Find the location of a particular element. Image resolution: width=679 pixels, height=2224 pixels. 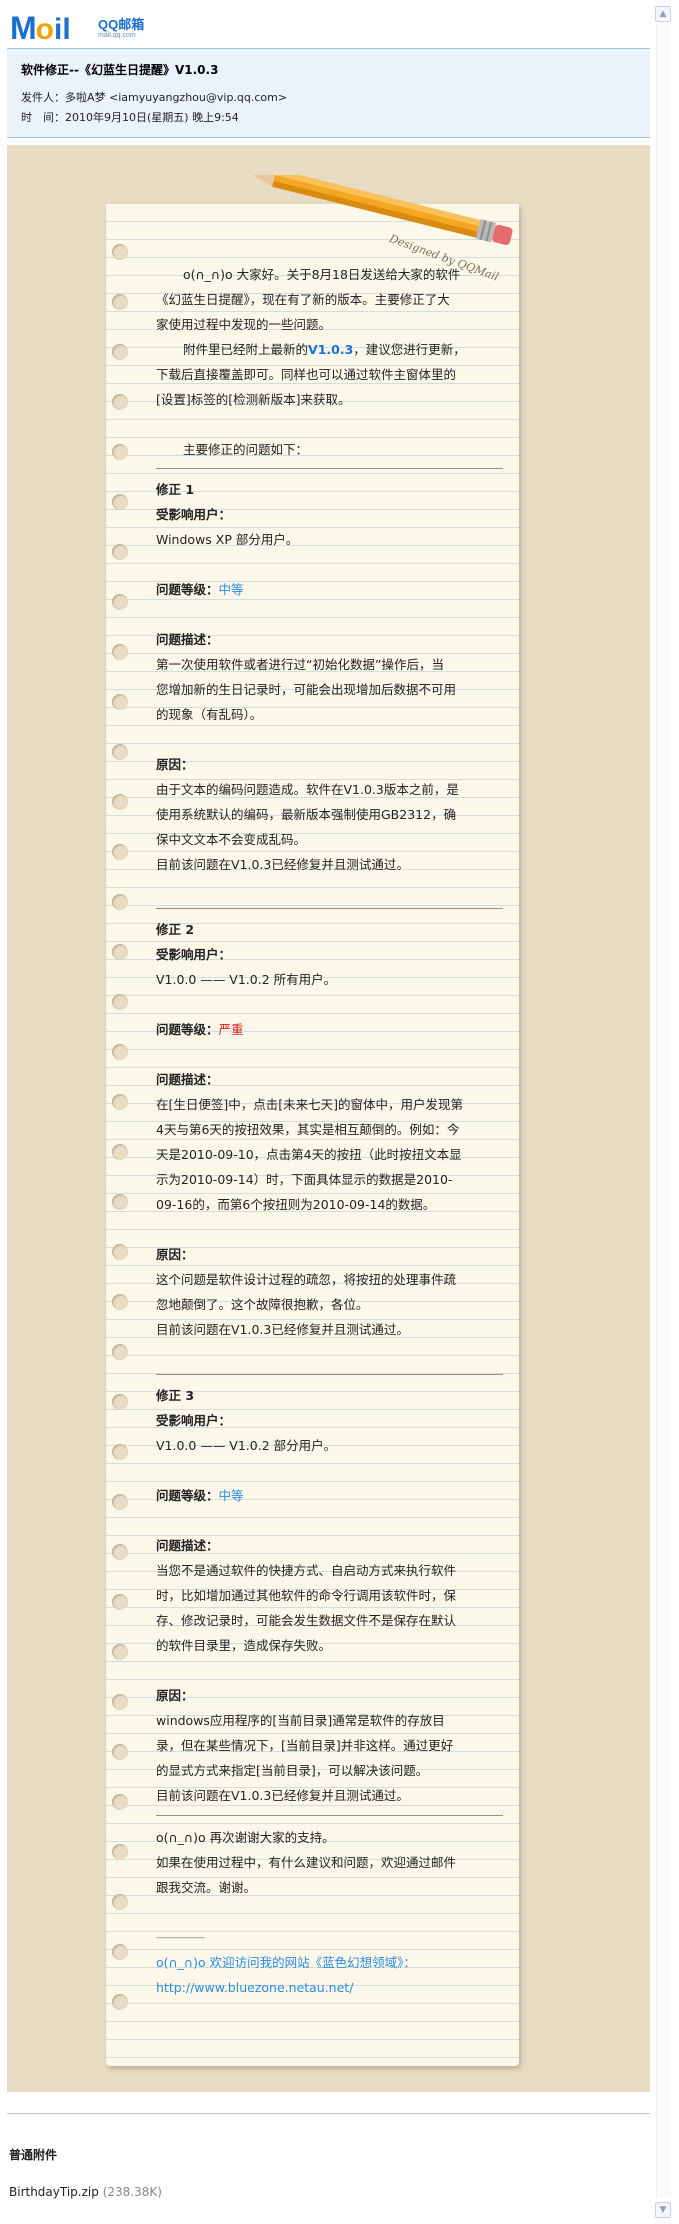

cause-line: windows应用程序的[当前目录]通常是软件的存放目 is located at coordinates (300, 1720).